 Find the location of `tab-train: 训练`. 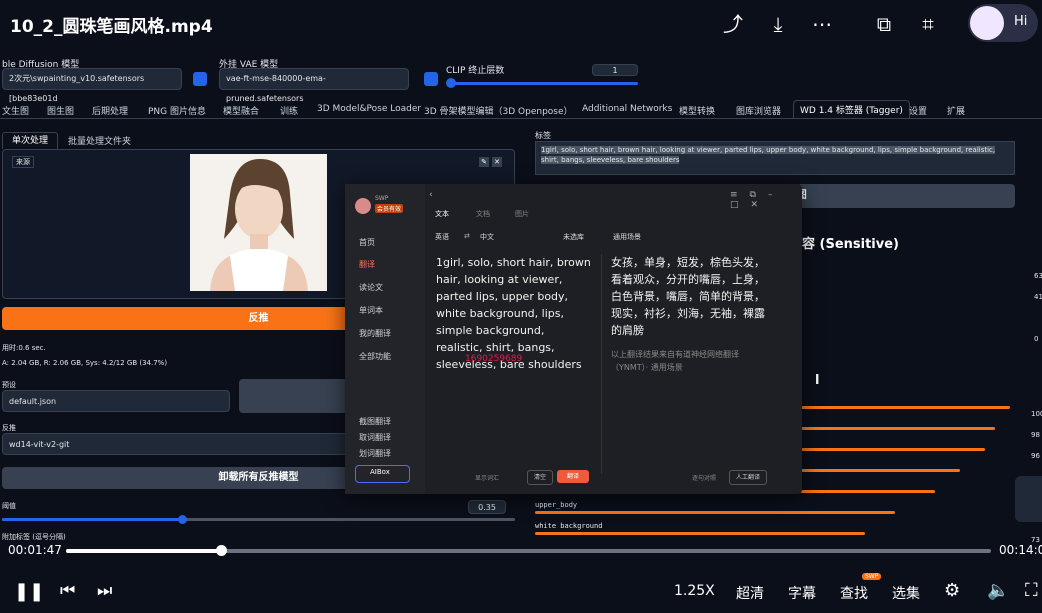

tab-train: 训练 is located at coordinates (289, 110).